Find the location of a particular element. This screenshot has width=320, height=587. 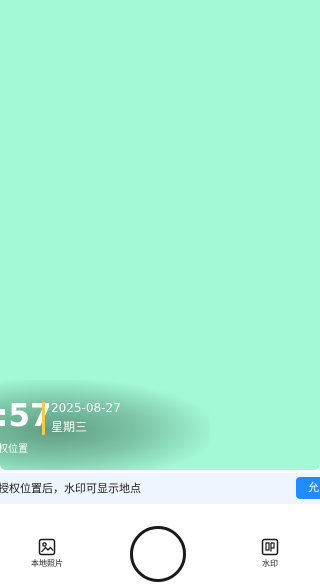

local-photos-button: 本地照片 is located at coordinates (47, 553).